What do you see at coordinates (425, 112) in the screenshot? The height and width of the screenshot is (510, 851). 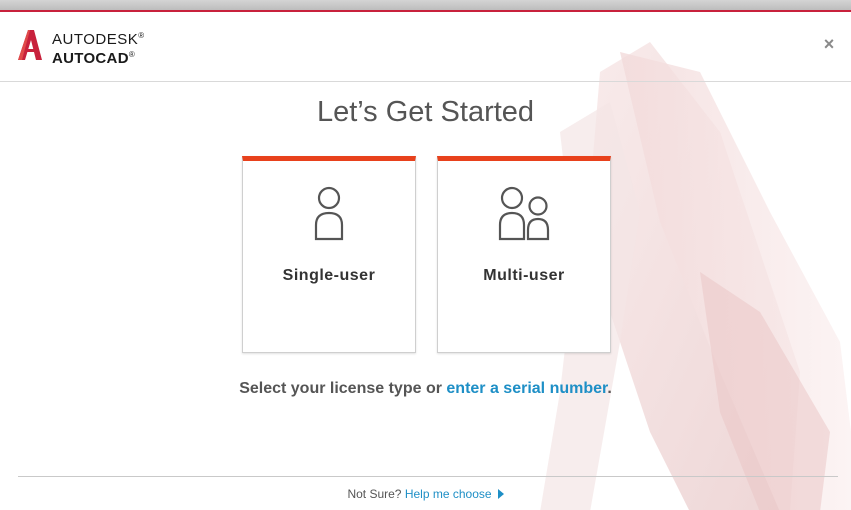 I see `page-title: Let’s Get Started` at bounding box center [425, 112].